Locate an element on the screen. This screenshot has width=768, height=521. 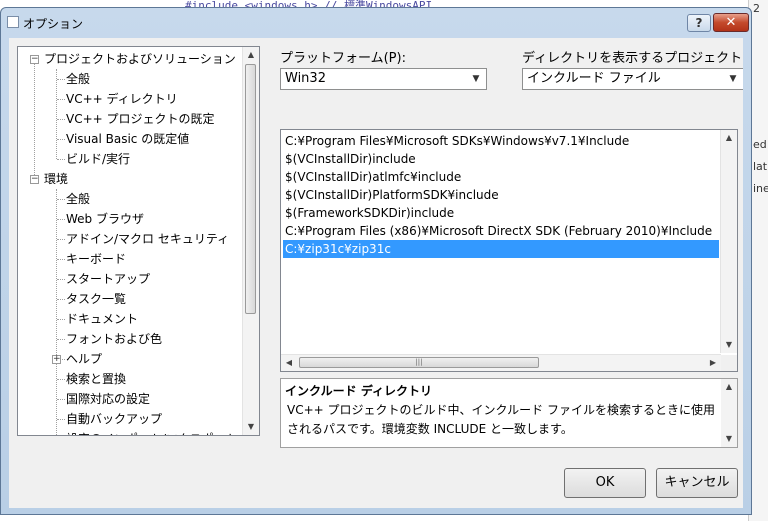
list-horizontal-scrollbar: ◀ ||| ▶ is located at coordinates (501, 362).